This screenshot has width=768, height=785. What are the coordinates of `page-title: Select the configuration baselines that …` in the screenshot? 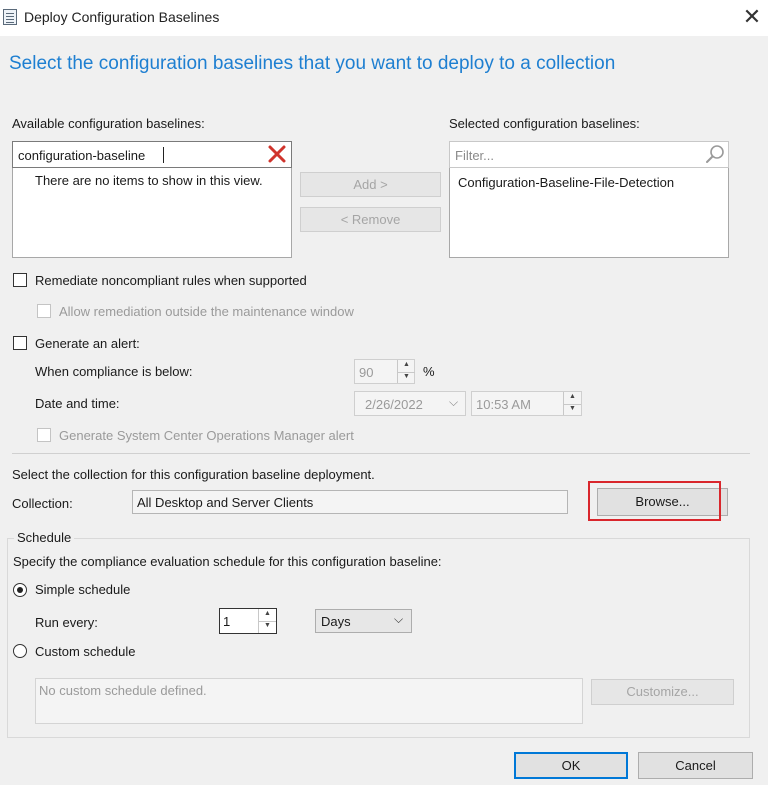 It's located at (312, 63).